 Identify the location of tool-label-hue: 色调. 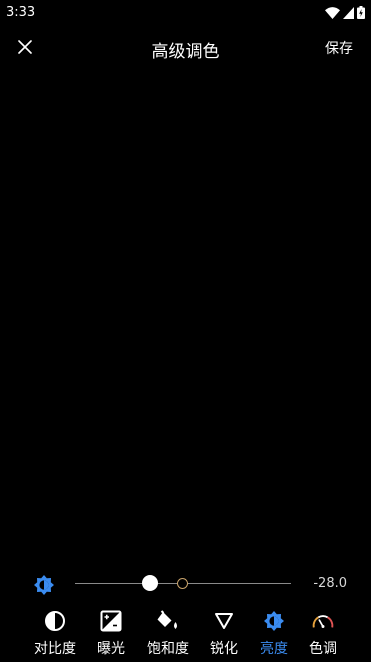
(323, 649).